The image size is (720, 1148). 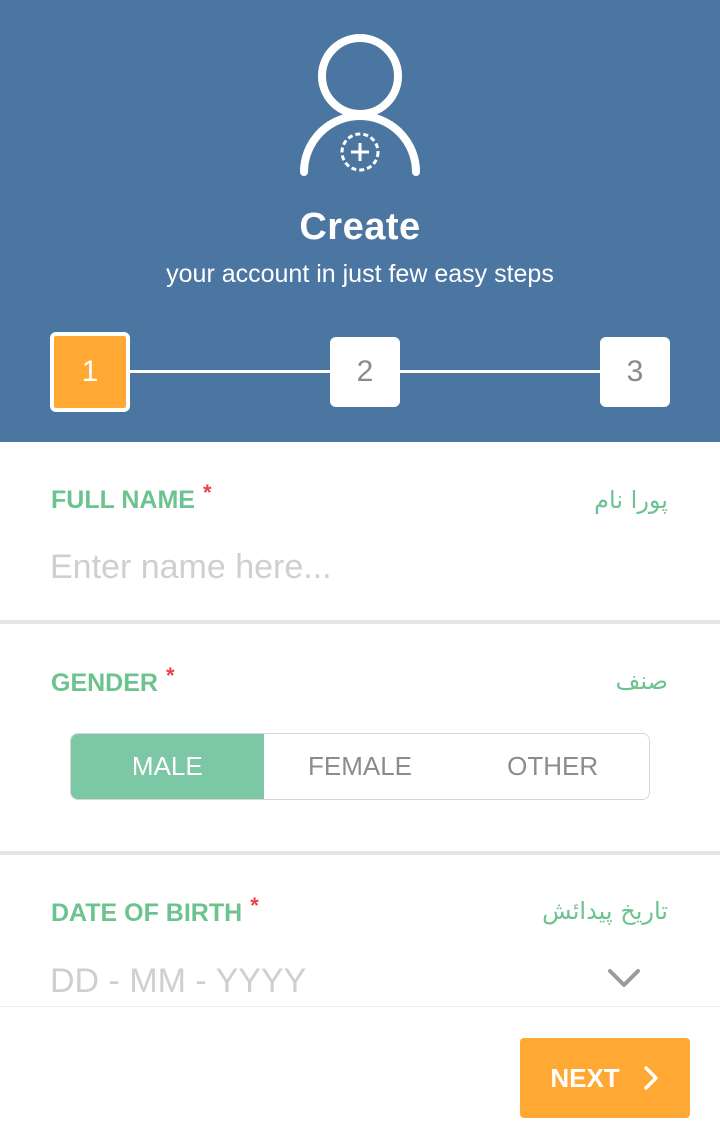 I want to click on full-name-label: FULL NAME *, so click(x=131, y=497).